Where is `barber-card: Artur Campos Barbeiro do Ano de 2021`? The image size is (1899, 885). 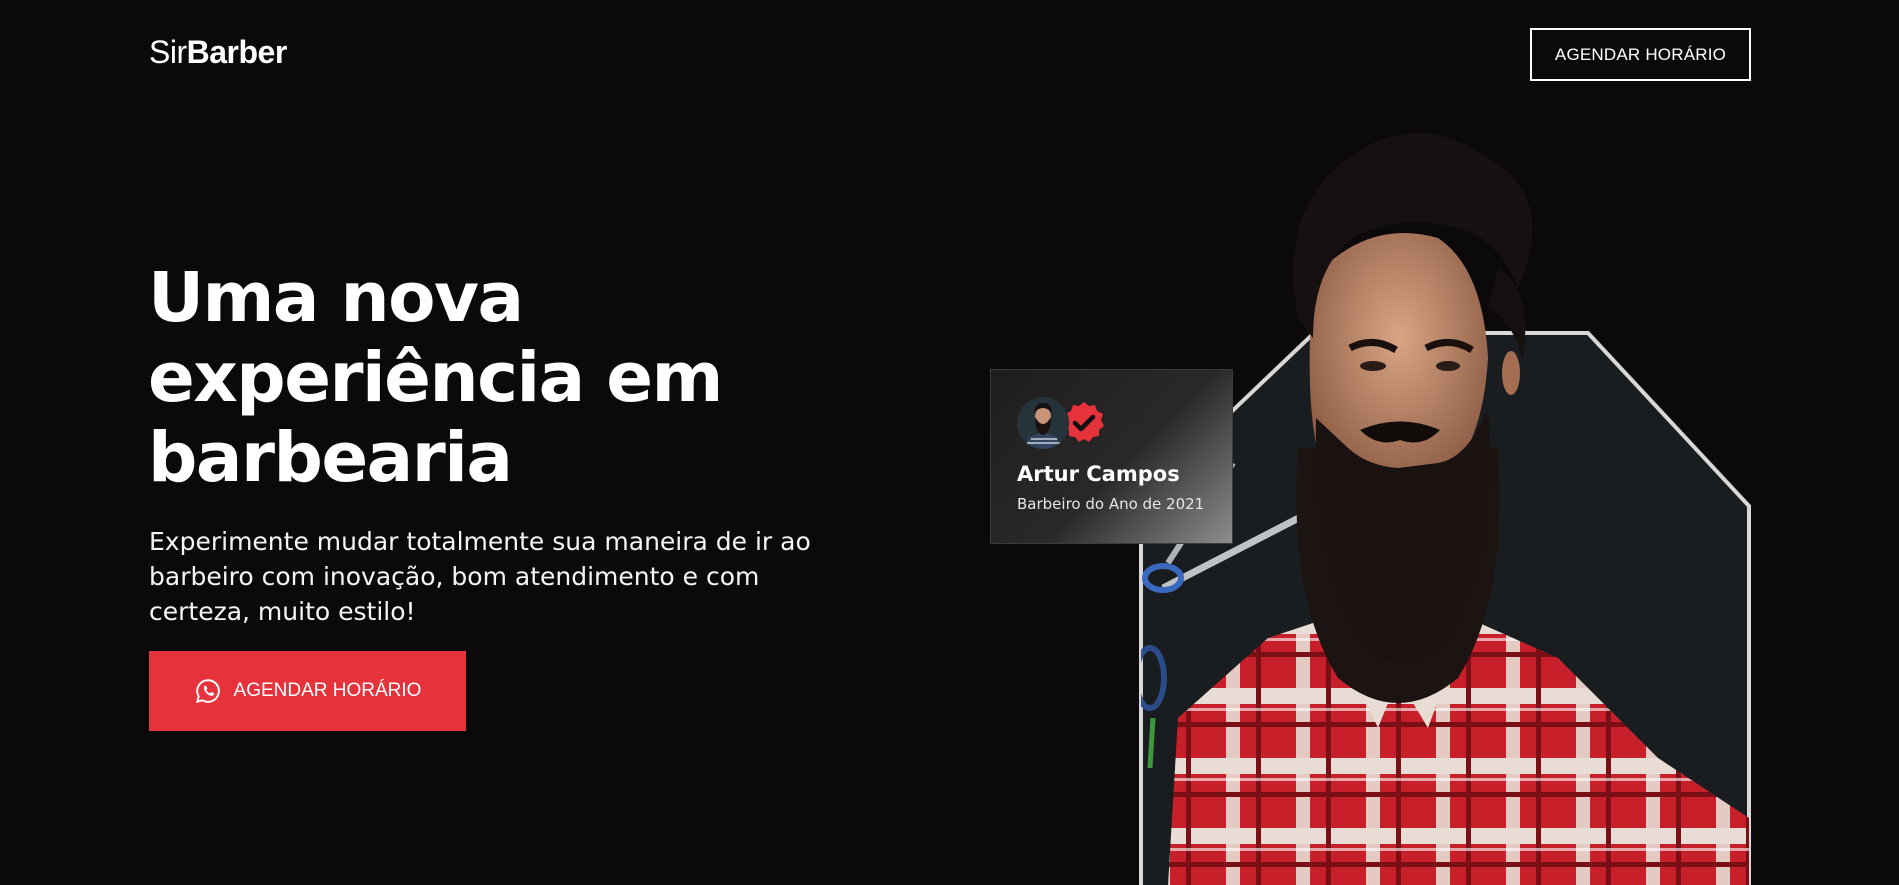
barber-card: Artur Campos Barbeiro do Ano de 2021 is located at coordinates (1111, 456).